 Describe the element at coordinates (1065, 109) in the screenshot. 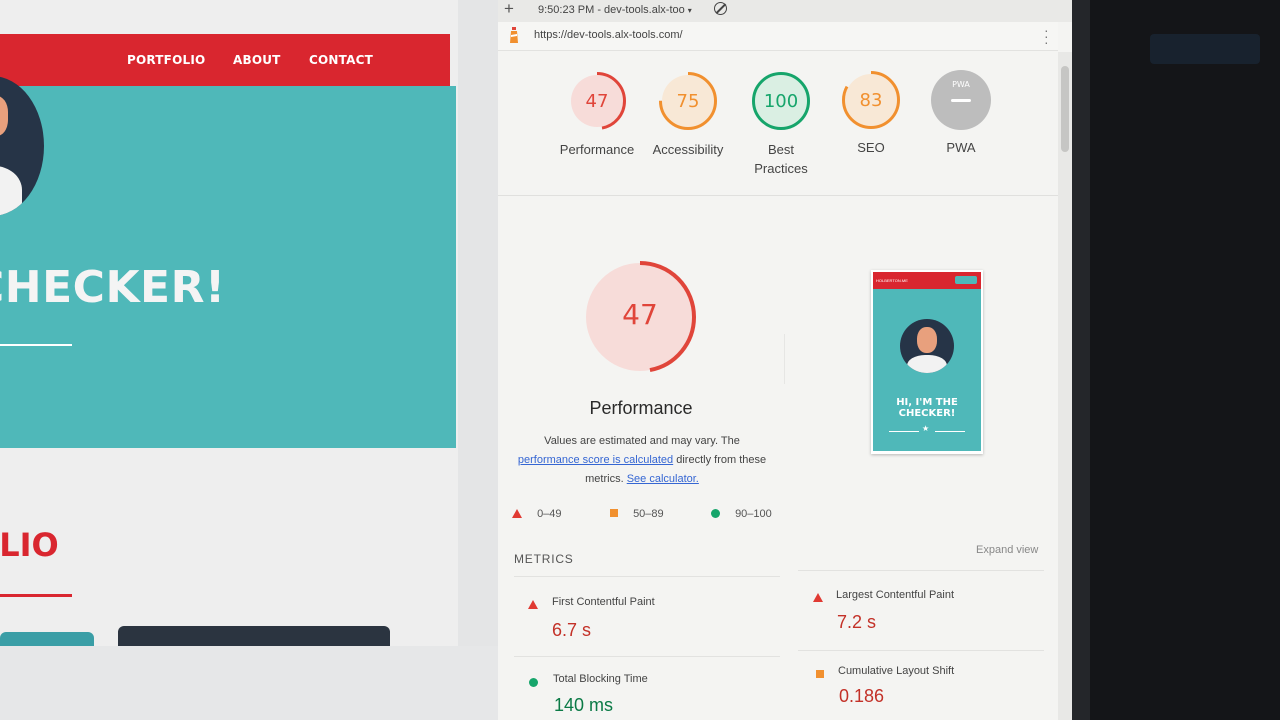

I see `scrollbar-thumb` at that location.